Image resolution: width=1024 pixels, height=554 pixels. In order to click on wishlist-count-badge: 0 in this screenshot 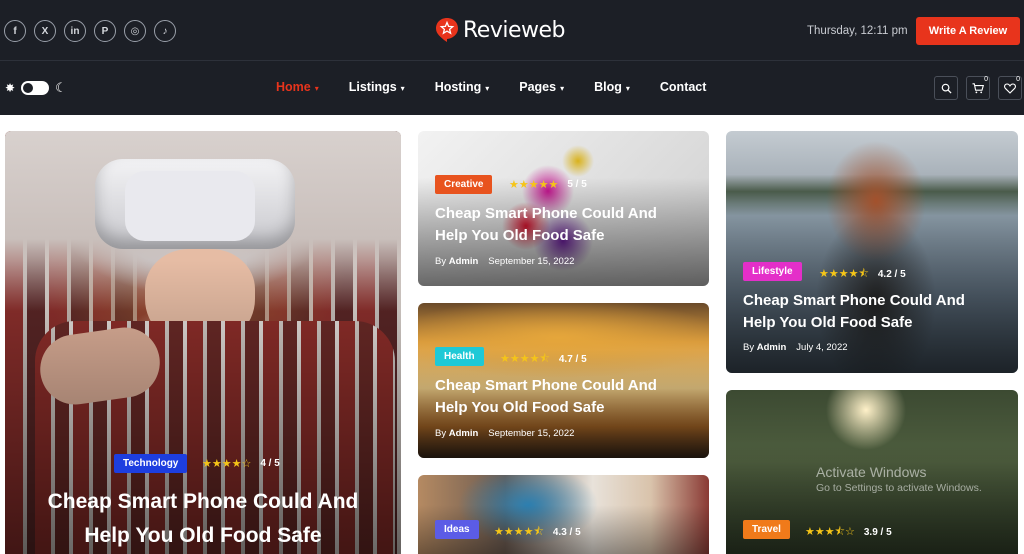, I will do `click(1018, 79)`.